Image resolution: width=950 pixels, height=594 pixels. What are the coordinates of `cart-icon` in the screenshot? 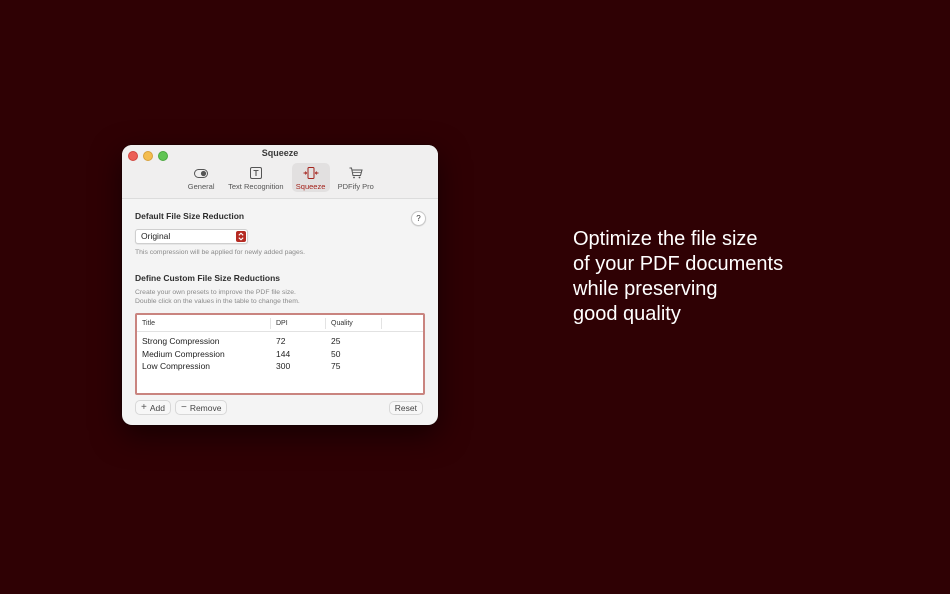 It's located at (356, 173).